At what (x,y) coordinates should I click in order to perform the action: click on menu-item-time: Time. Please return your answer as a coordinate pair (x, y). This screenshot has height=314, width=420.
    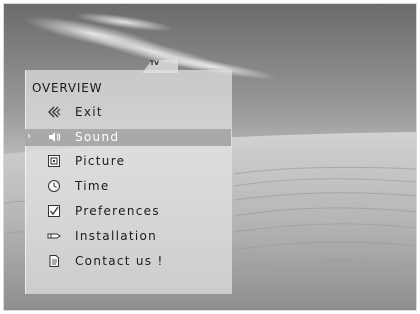
    Looking at the image, I should click on (128, 186).